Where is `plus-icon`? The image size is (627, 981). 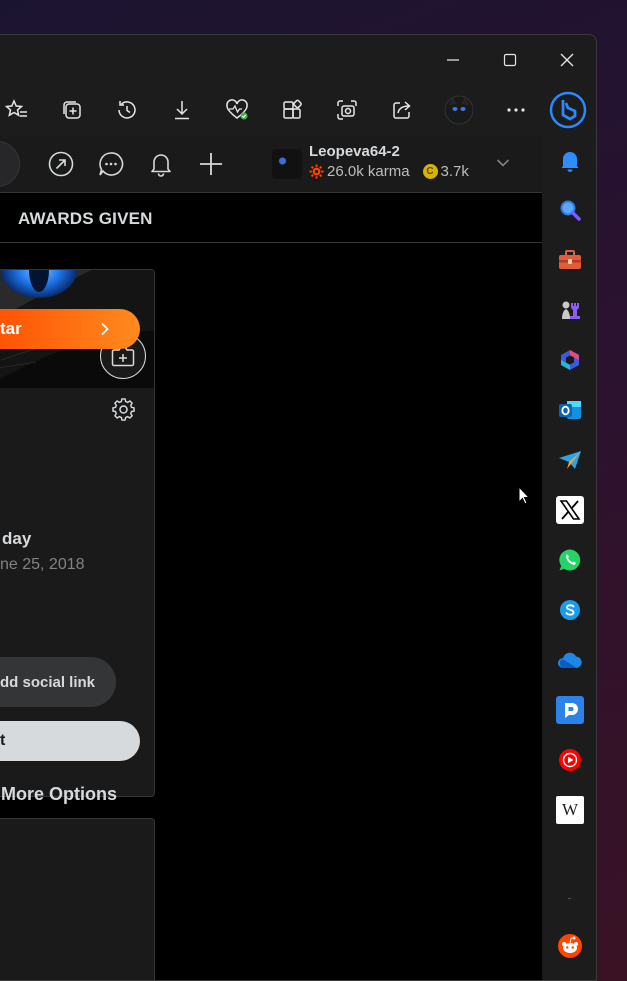 plus-icon is located at coordinates (211, 164).